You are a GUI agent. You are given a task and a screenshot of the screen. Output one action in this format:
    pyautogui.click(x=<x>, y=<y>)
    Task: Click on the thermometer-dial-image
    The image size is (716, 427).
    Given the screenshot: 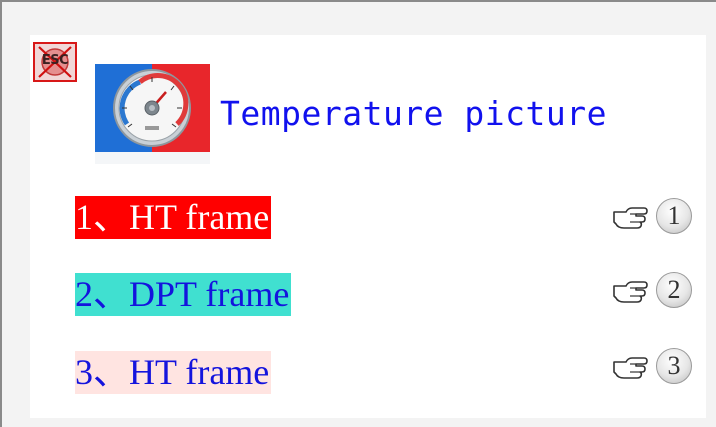 What is the action you would take?
    pyautogui.click(x=152, y=114)
    